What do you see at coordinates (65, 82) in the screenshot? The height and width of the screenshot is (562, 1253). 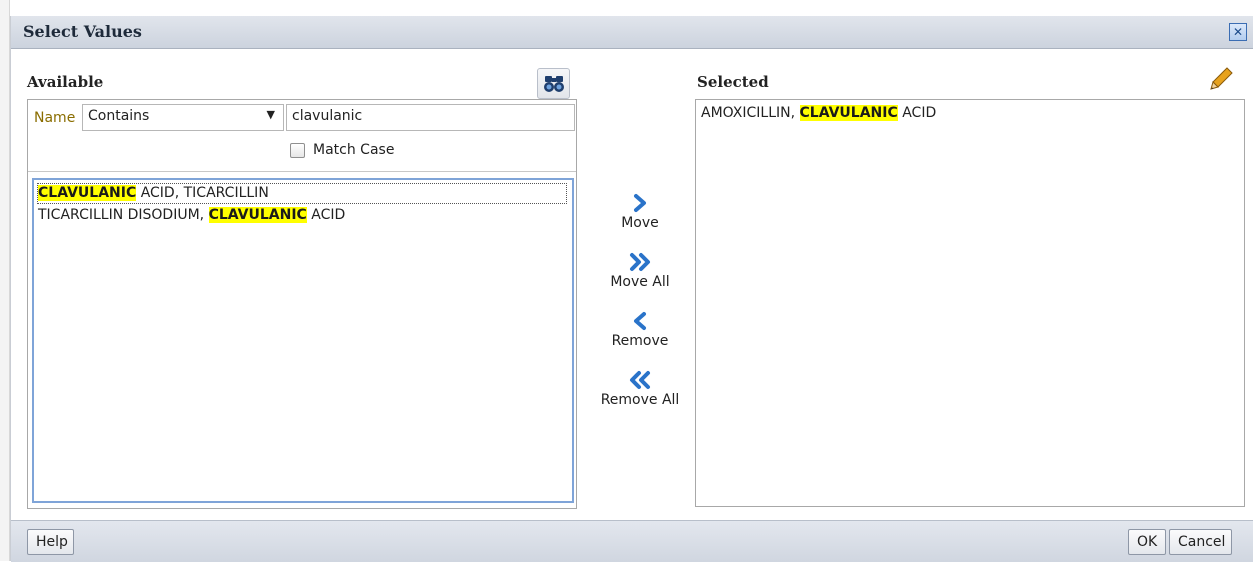 I see `available-heading: Available` at bounding box center [65, 82].